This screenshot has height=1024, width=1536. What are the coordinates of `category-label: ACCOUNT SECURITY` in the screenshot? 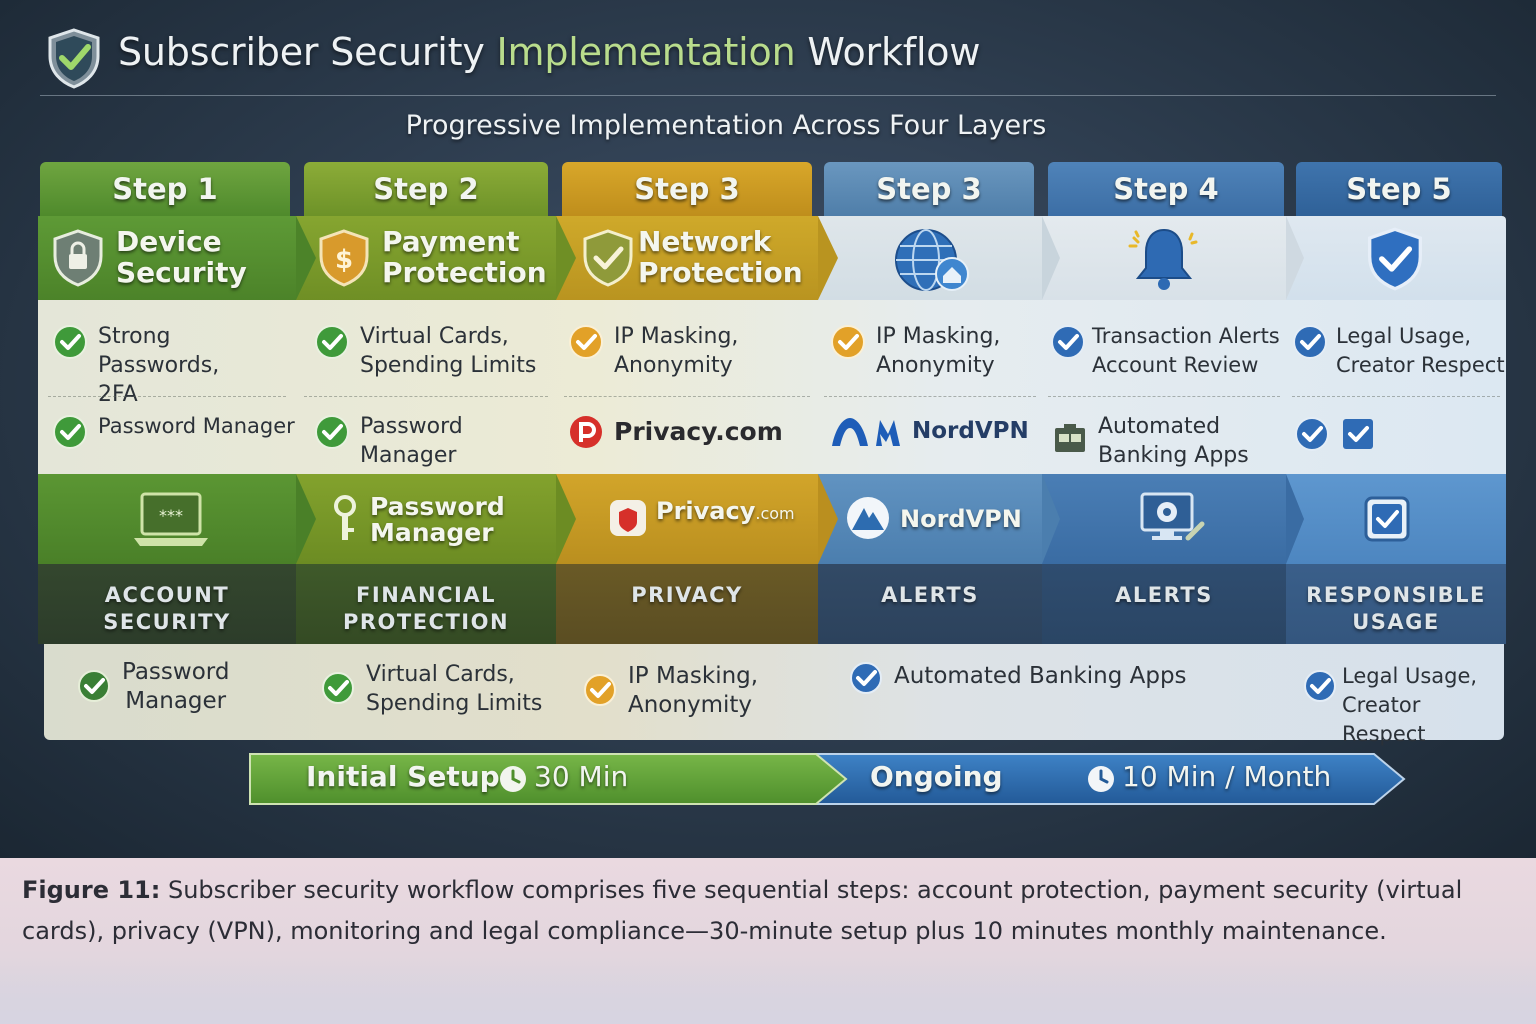 It's located at (167, 604).